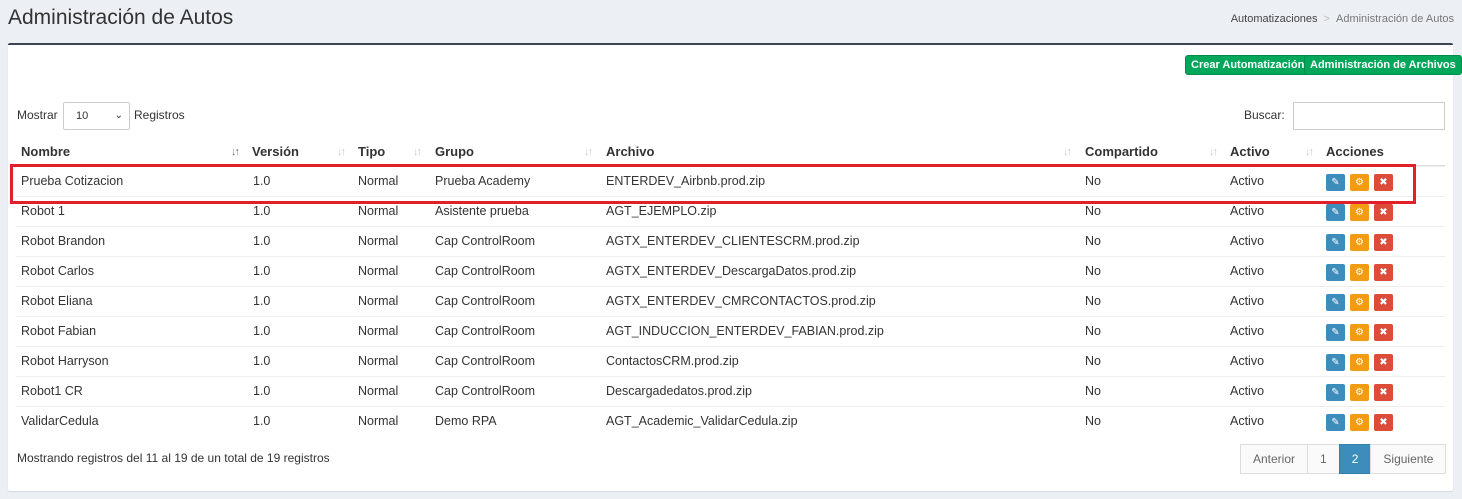  What do you see at coordinates (1323, 459) in the screenshot?
I see `pagination-page-1: 1` at bounding box center [1323, 459].